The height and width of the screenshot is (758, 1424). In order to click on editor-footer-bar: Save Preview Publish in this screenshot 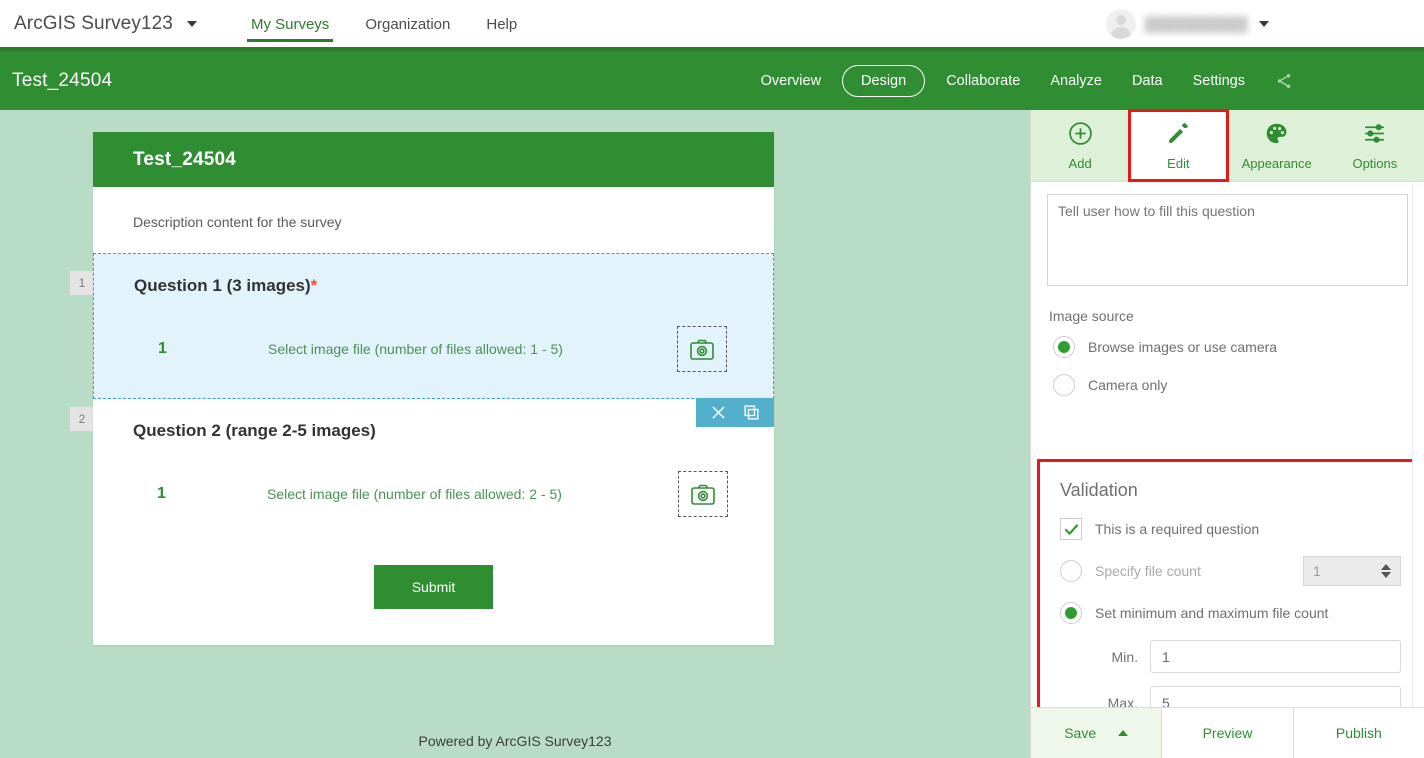, I will do `click(1227, 732)`.